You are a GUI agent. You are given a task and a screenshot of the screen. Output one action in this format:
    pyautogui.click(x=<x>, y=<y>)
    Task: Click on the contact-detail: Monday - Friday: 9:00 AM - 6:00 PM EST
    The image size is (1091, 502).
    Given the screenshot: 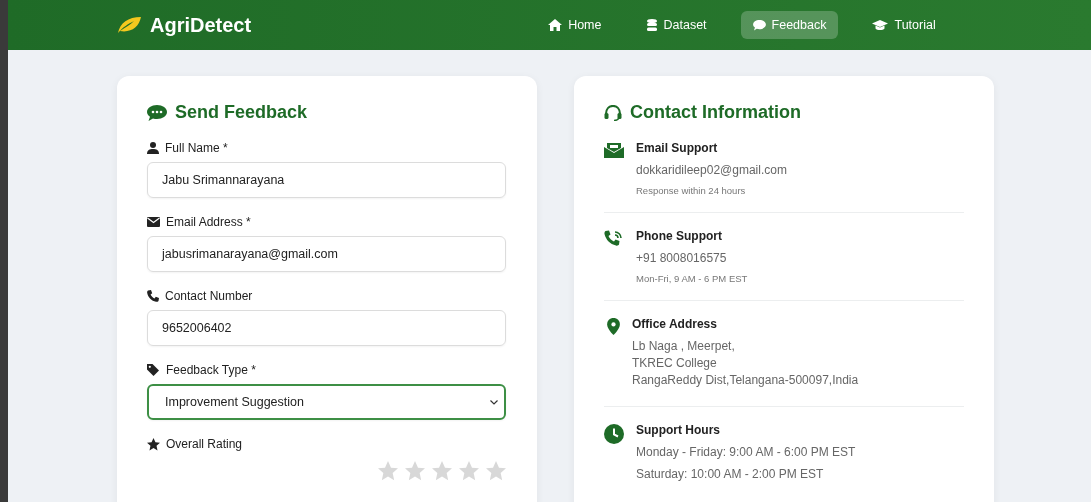 What is the action you would take?
    pyautogui.click(x=746, y=452)
    